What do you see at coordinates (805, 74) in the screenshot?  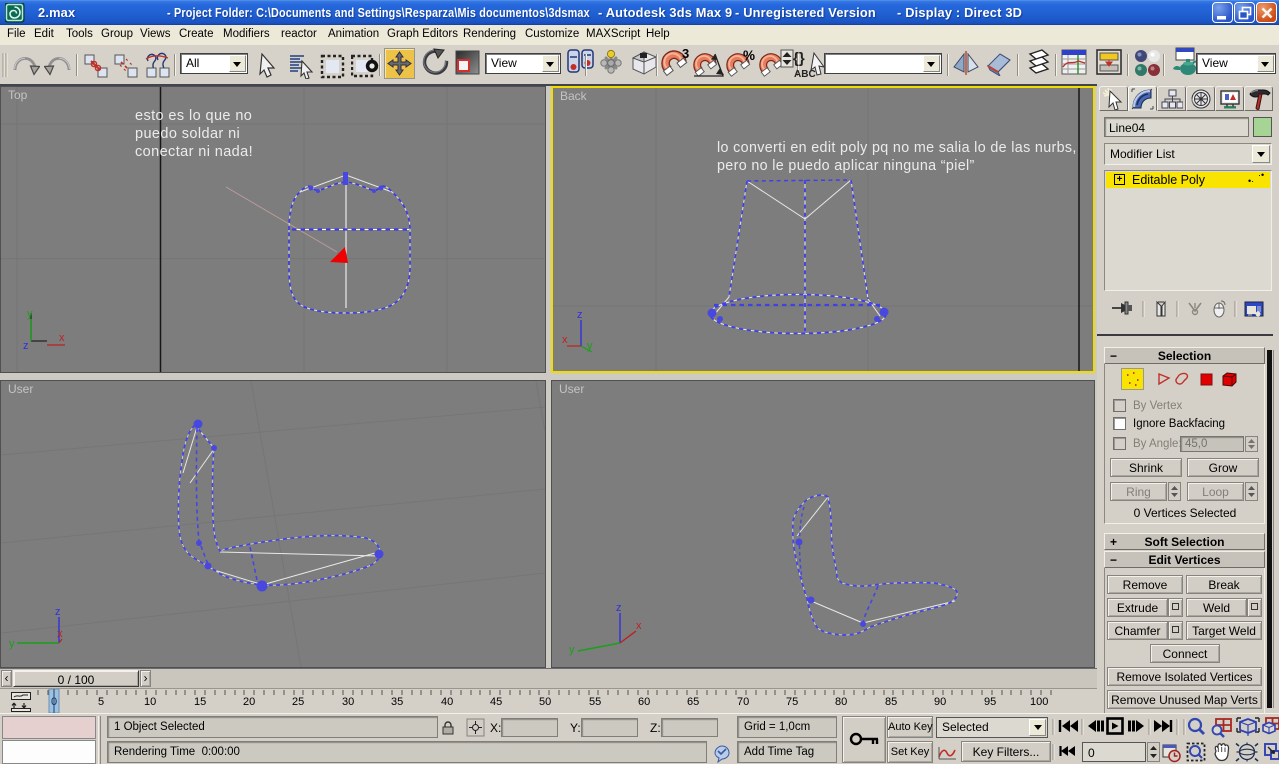 I see `svg-text: ABC` at bounding box center [805, 74].